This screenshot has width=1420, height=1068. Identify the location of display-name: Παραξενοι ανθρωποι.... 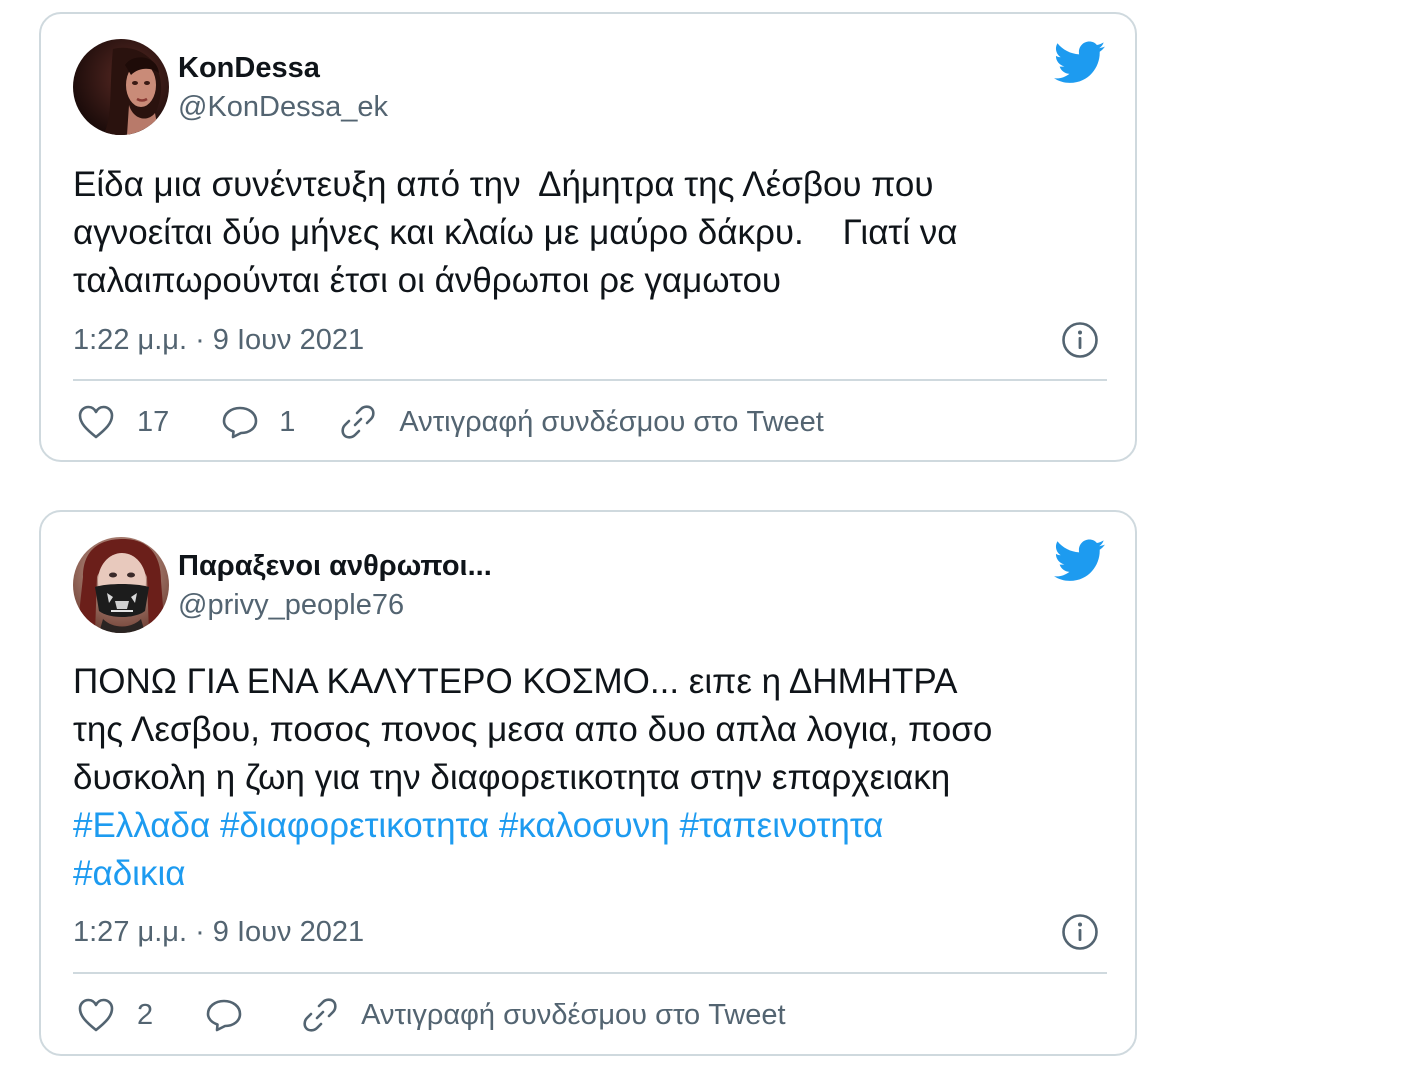
(335, 566).